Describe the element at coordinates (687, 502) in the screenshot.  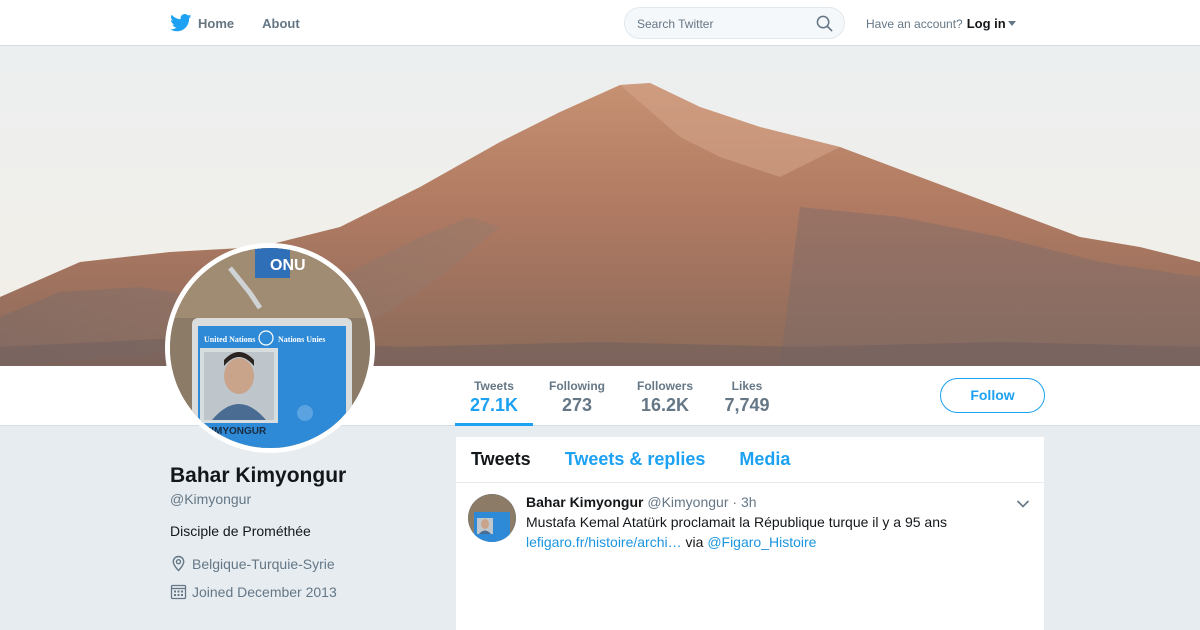
I see `tweet-author-handle: @Kimyongur` at that location.